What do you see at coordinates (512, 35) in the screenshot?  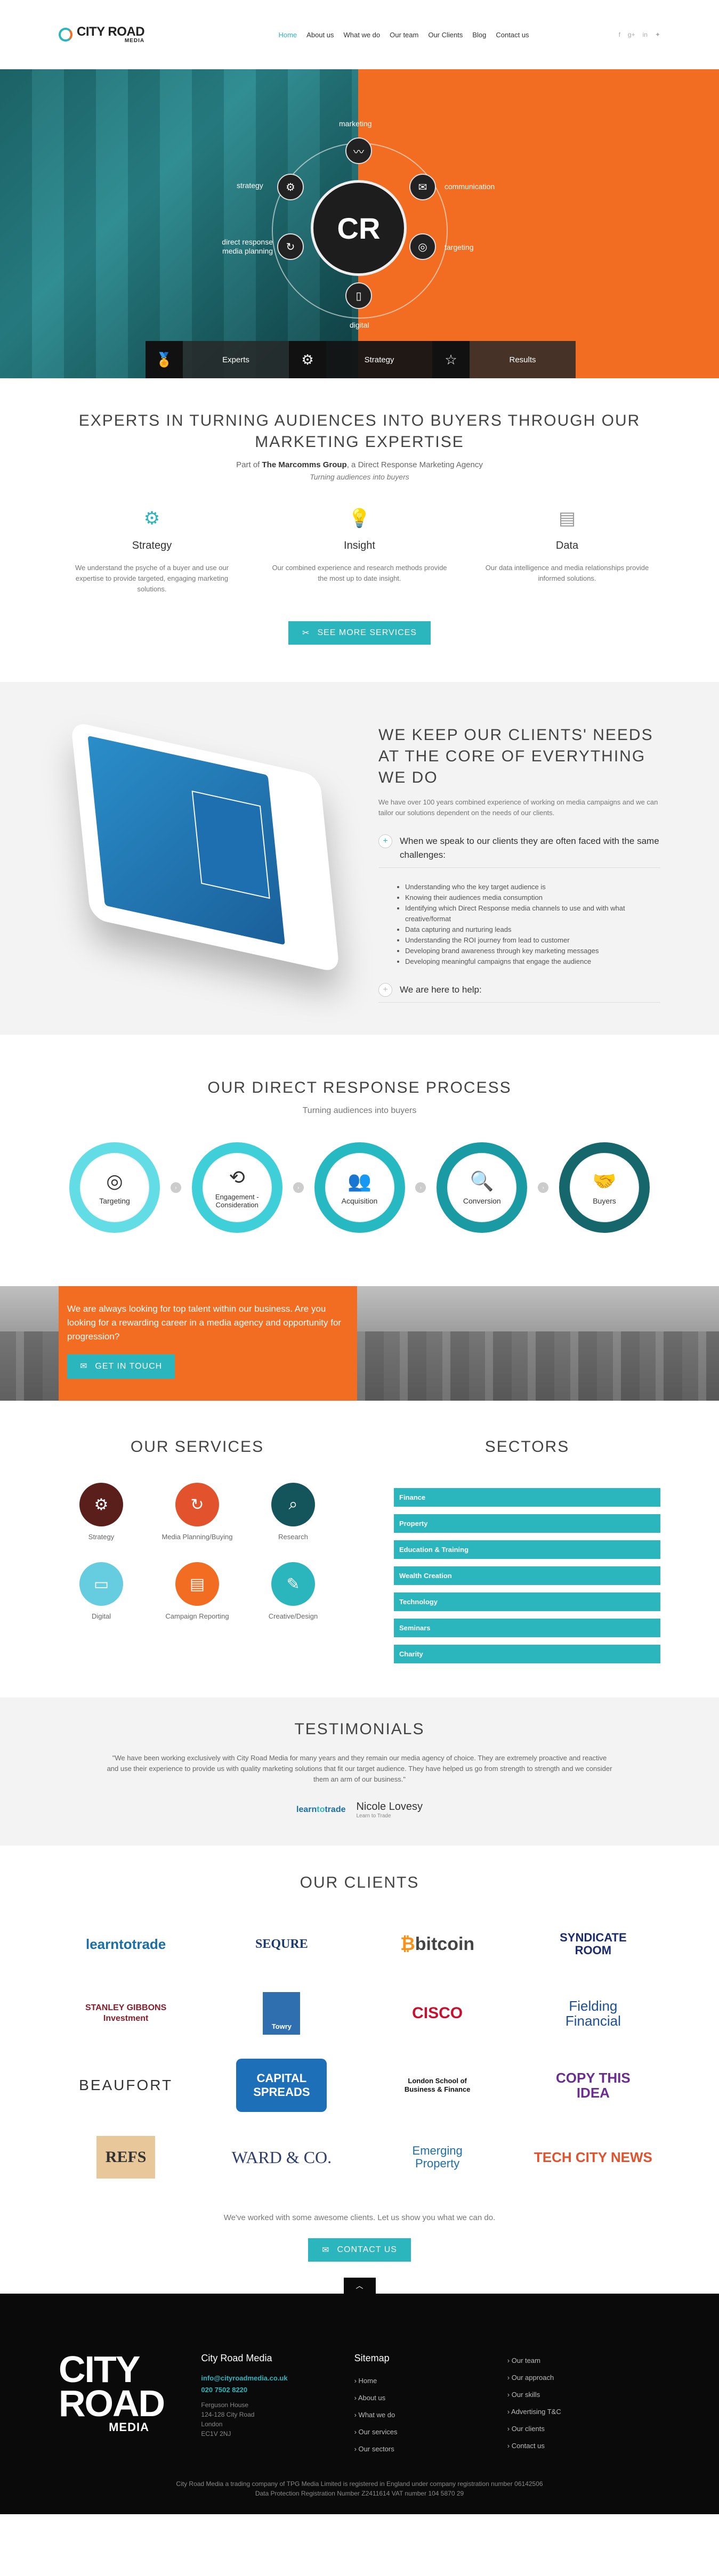 I see `nav-contact: Contact us` at bounding box center [512, 35].